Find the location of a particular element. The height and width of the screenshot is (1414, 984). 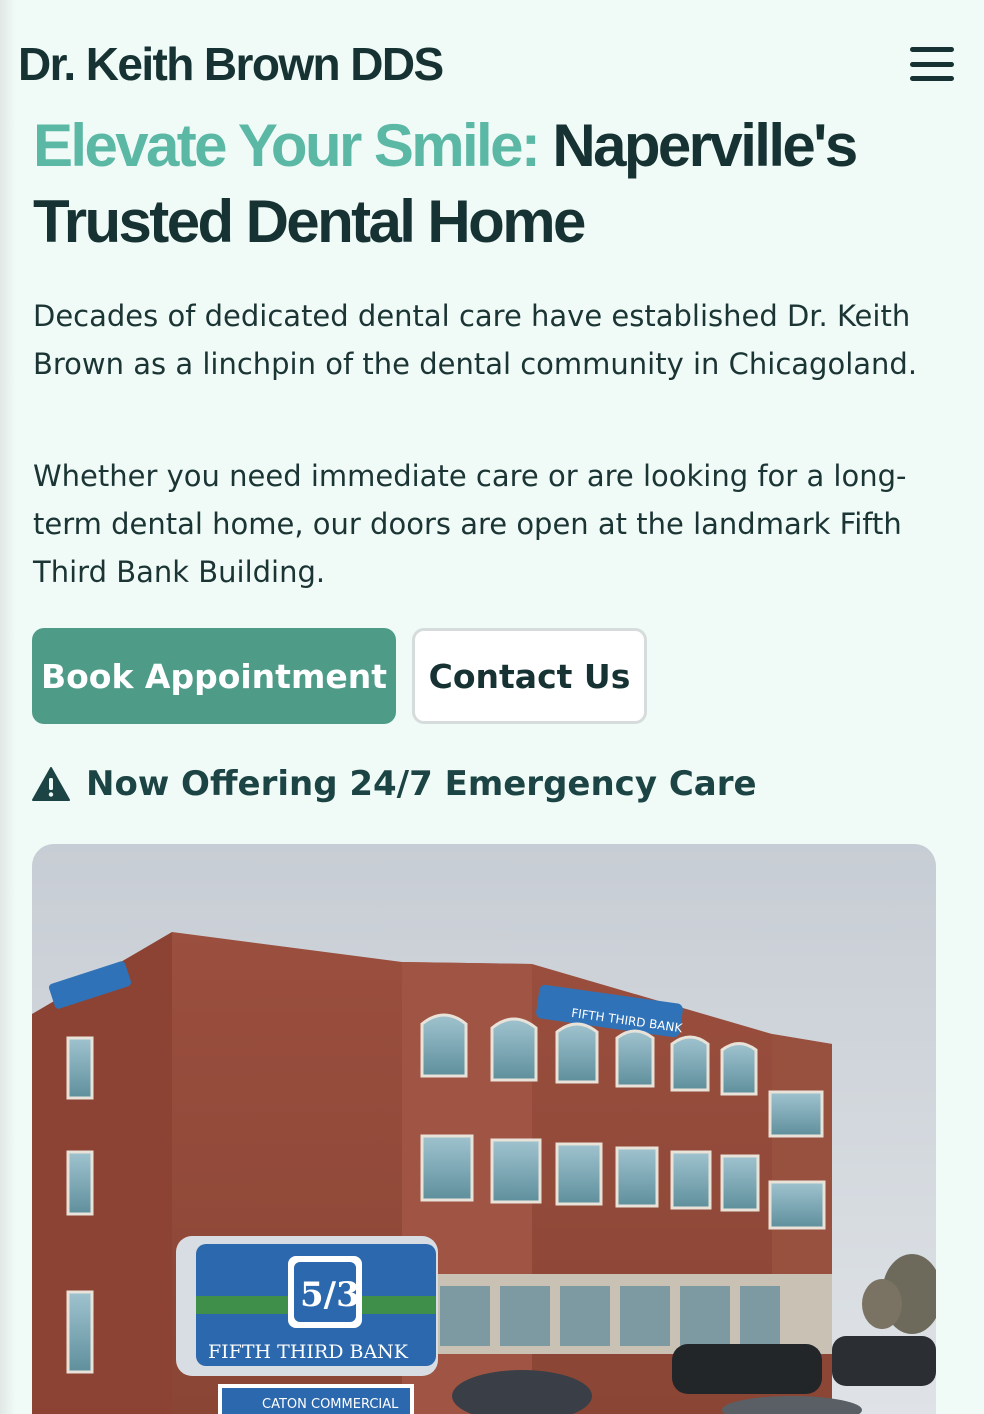

site-title: Dr. Keith Brown DDS is located at coordinates (231, 64).